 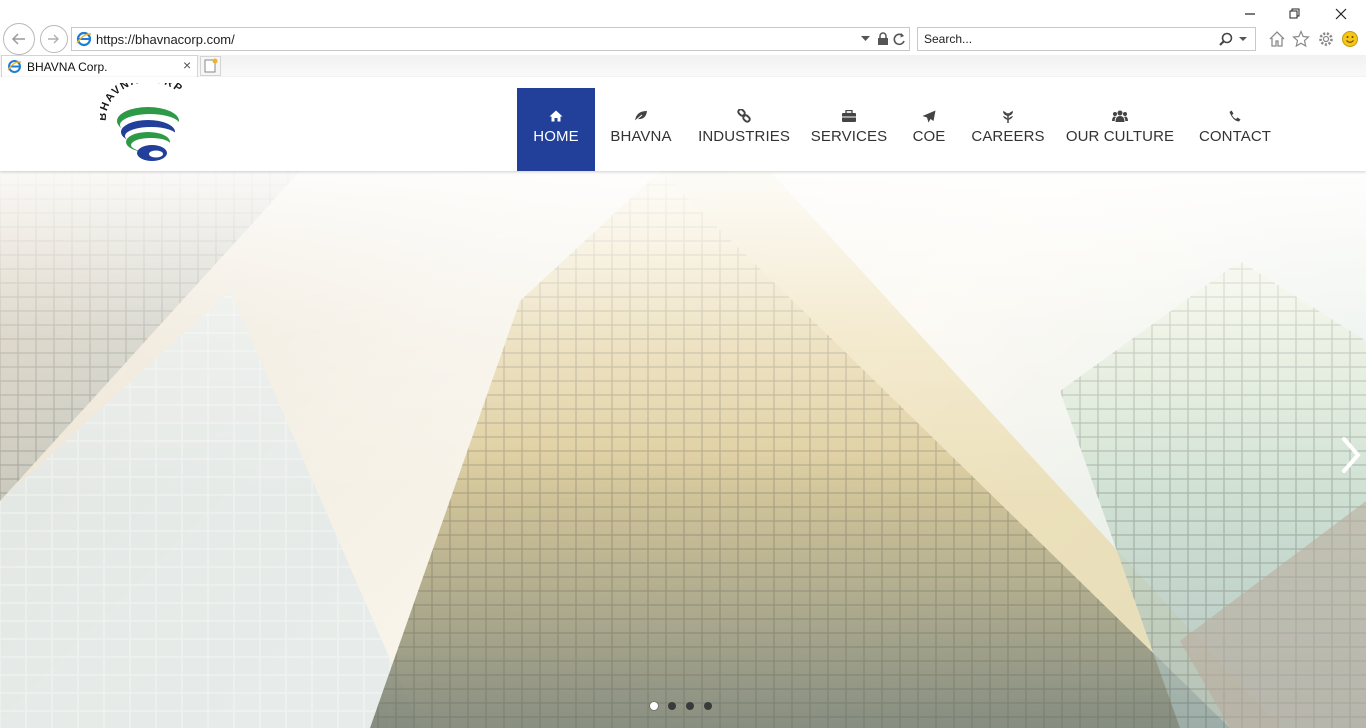 What do you see at coordinates (1243, 39) in the screenshot?
I see `search-dropdown-icon` at bounding box center [1243, 39].